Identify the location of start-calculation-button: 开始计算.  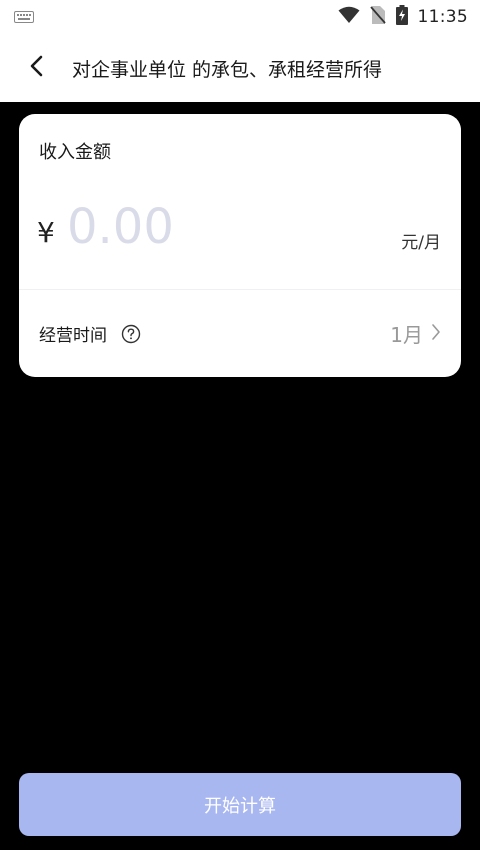
(240, 804).